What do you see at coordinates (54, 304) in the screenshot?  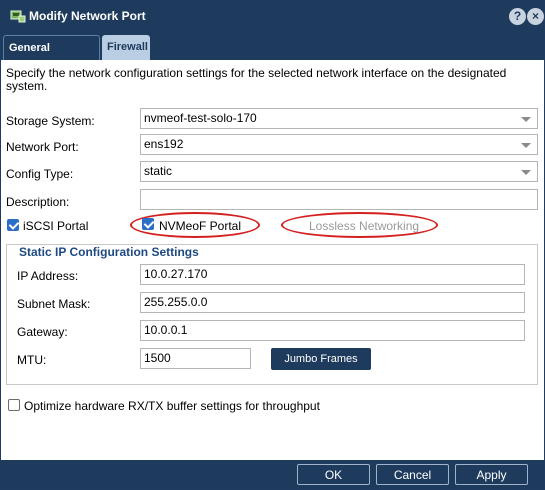 I see `subnet-mask-label: Subnet Mask:` at bounding box center [54, 304].